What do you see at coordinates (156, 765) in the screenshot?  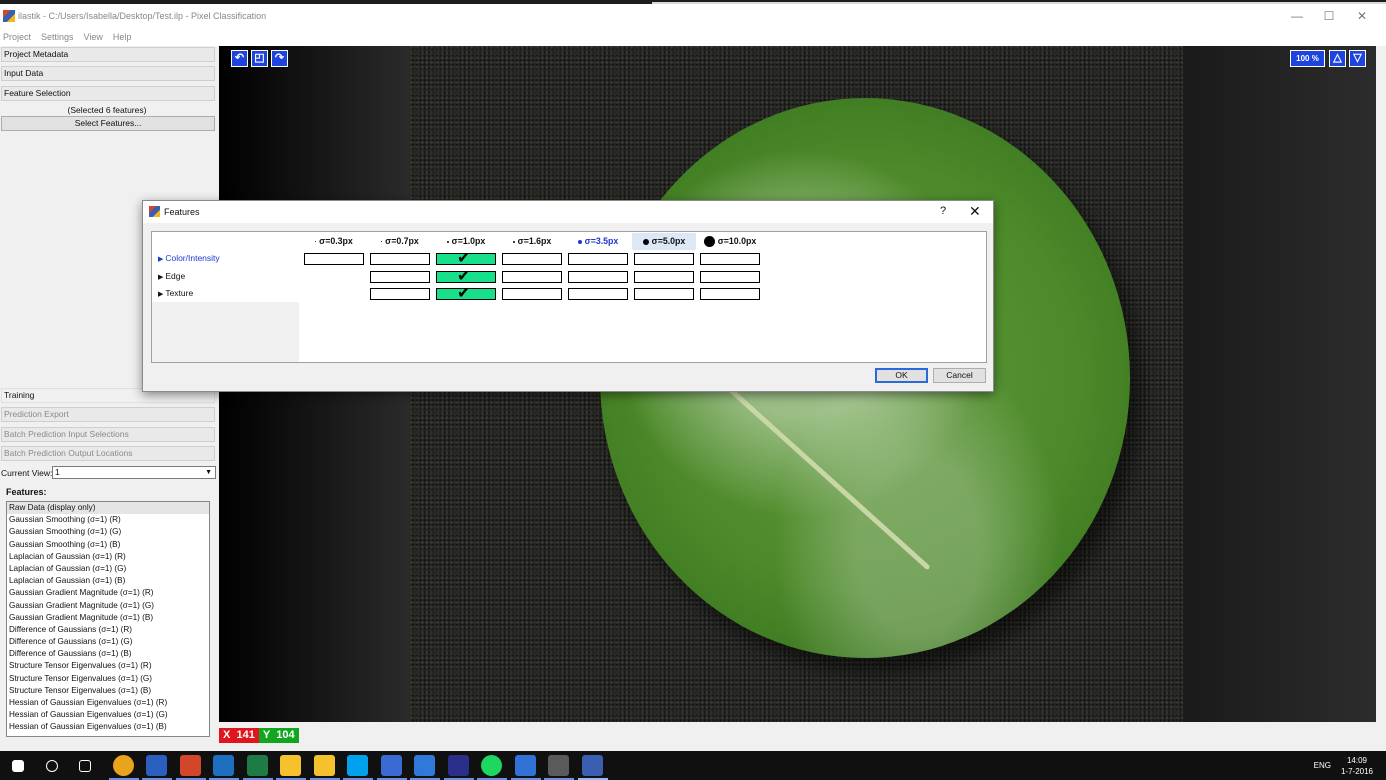 I see `word-icon` at bounding box center [156, 765].